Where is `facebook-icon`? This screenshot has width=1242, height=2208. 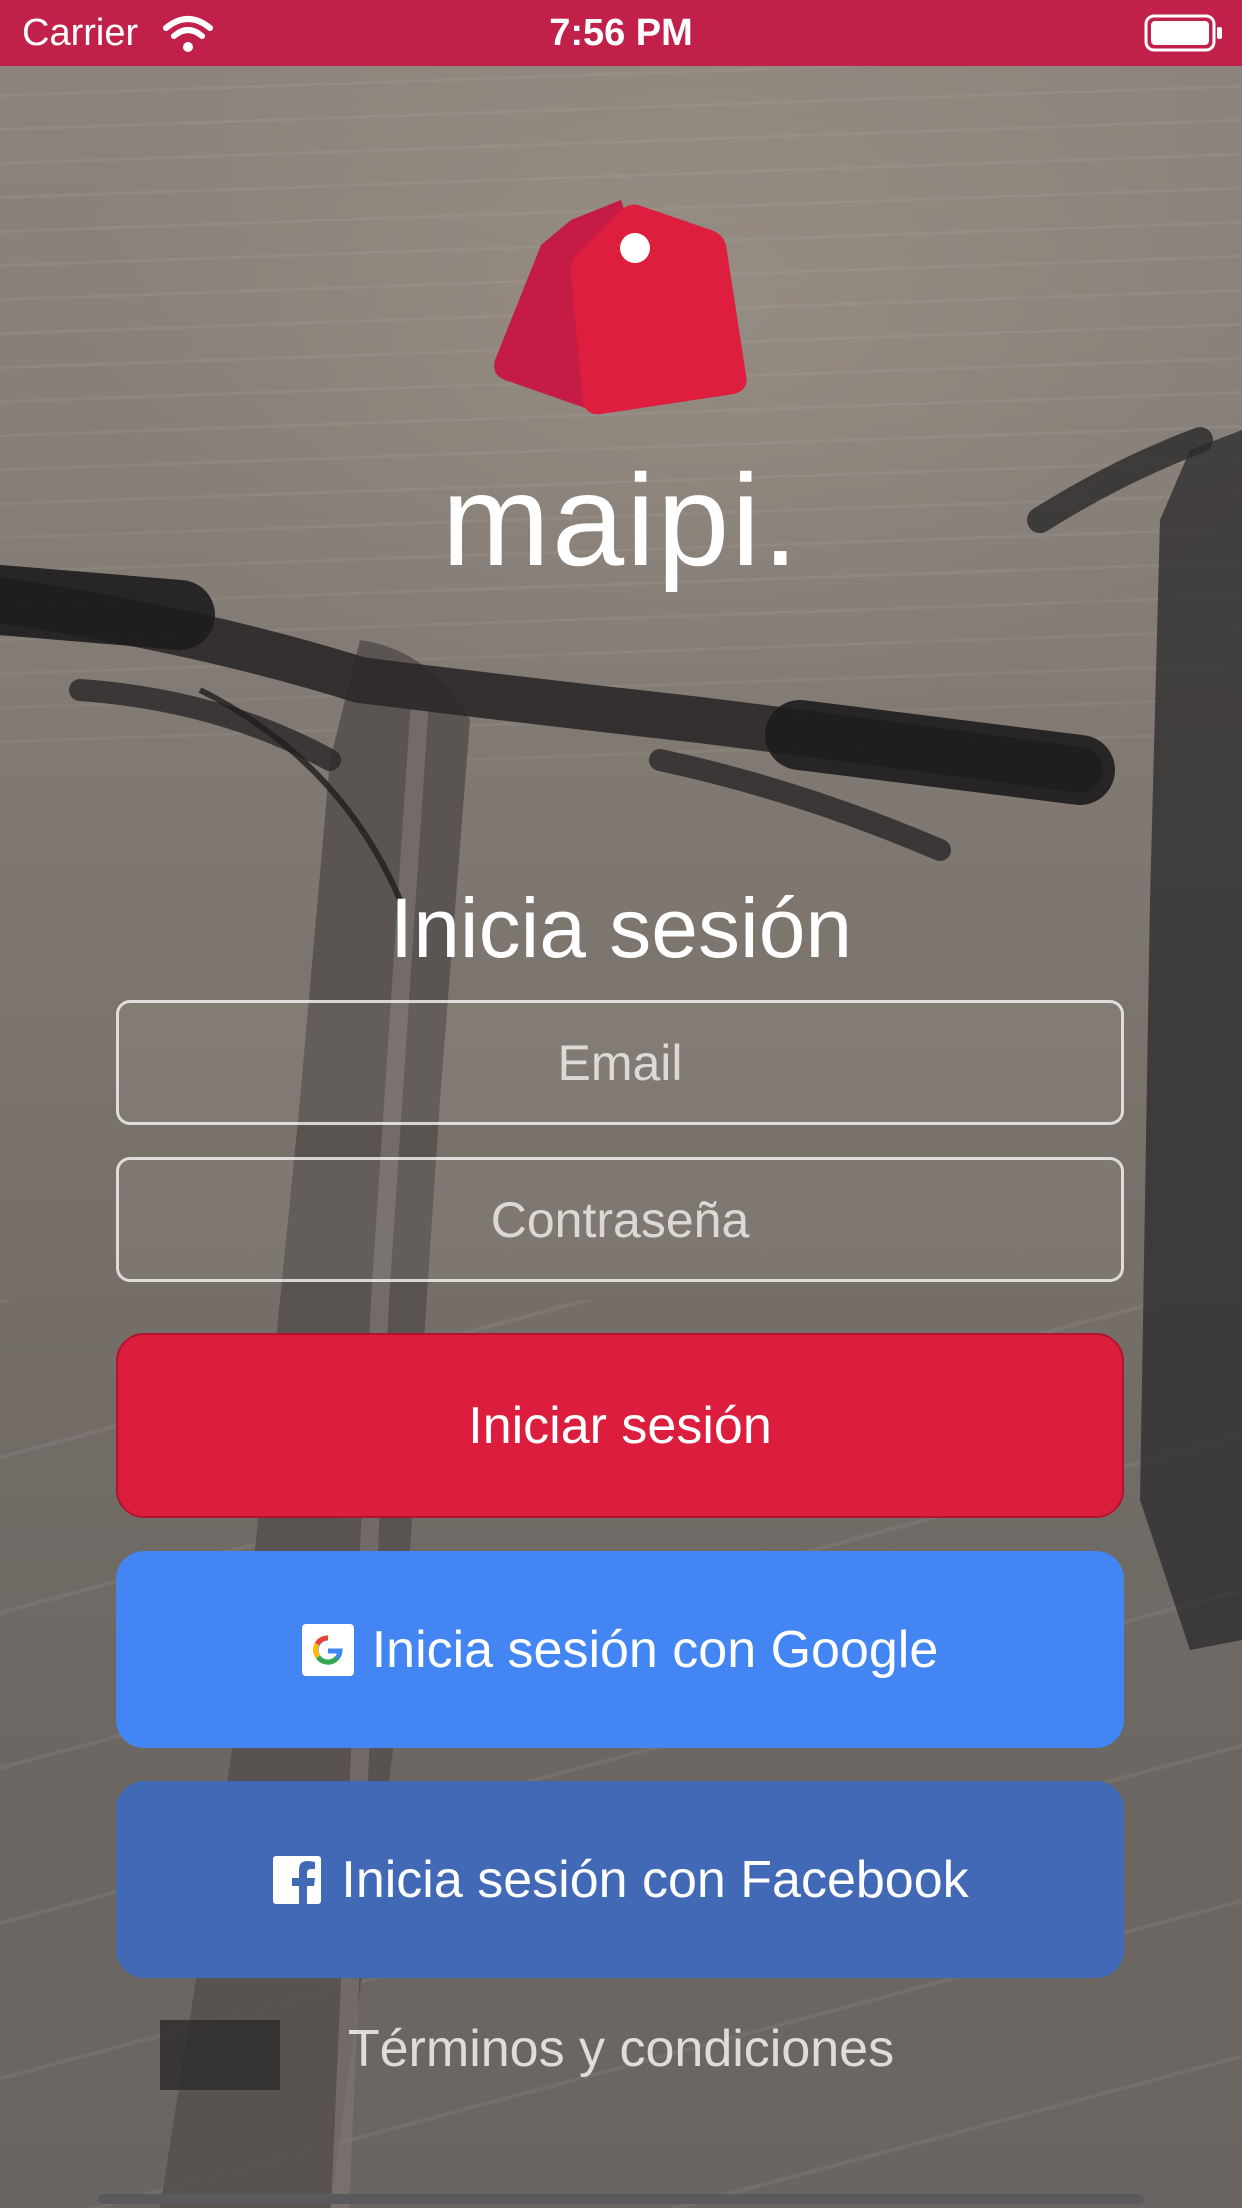 facebook-icon is located at coordinates (297, 1880).